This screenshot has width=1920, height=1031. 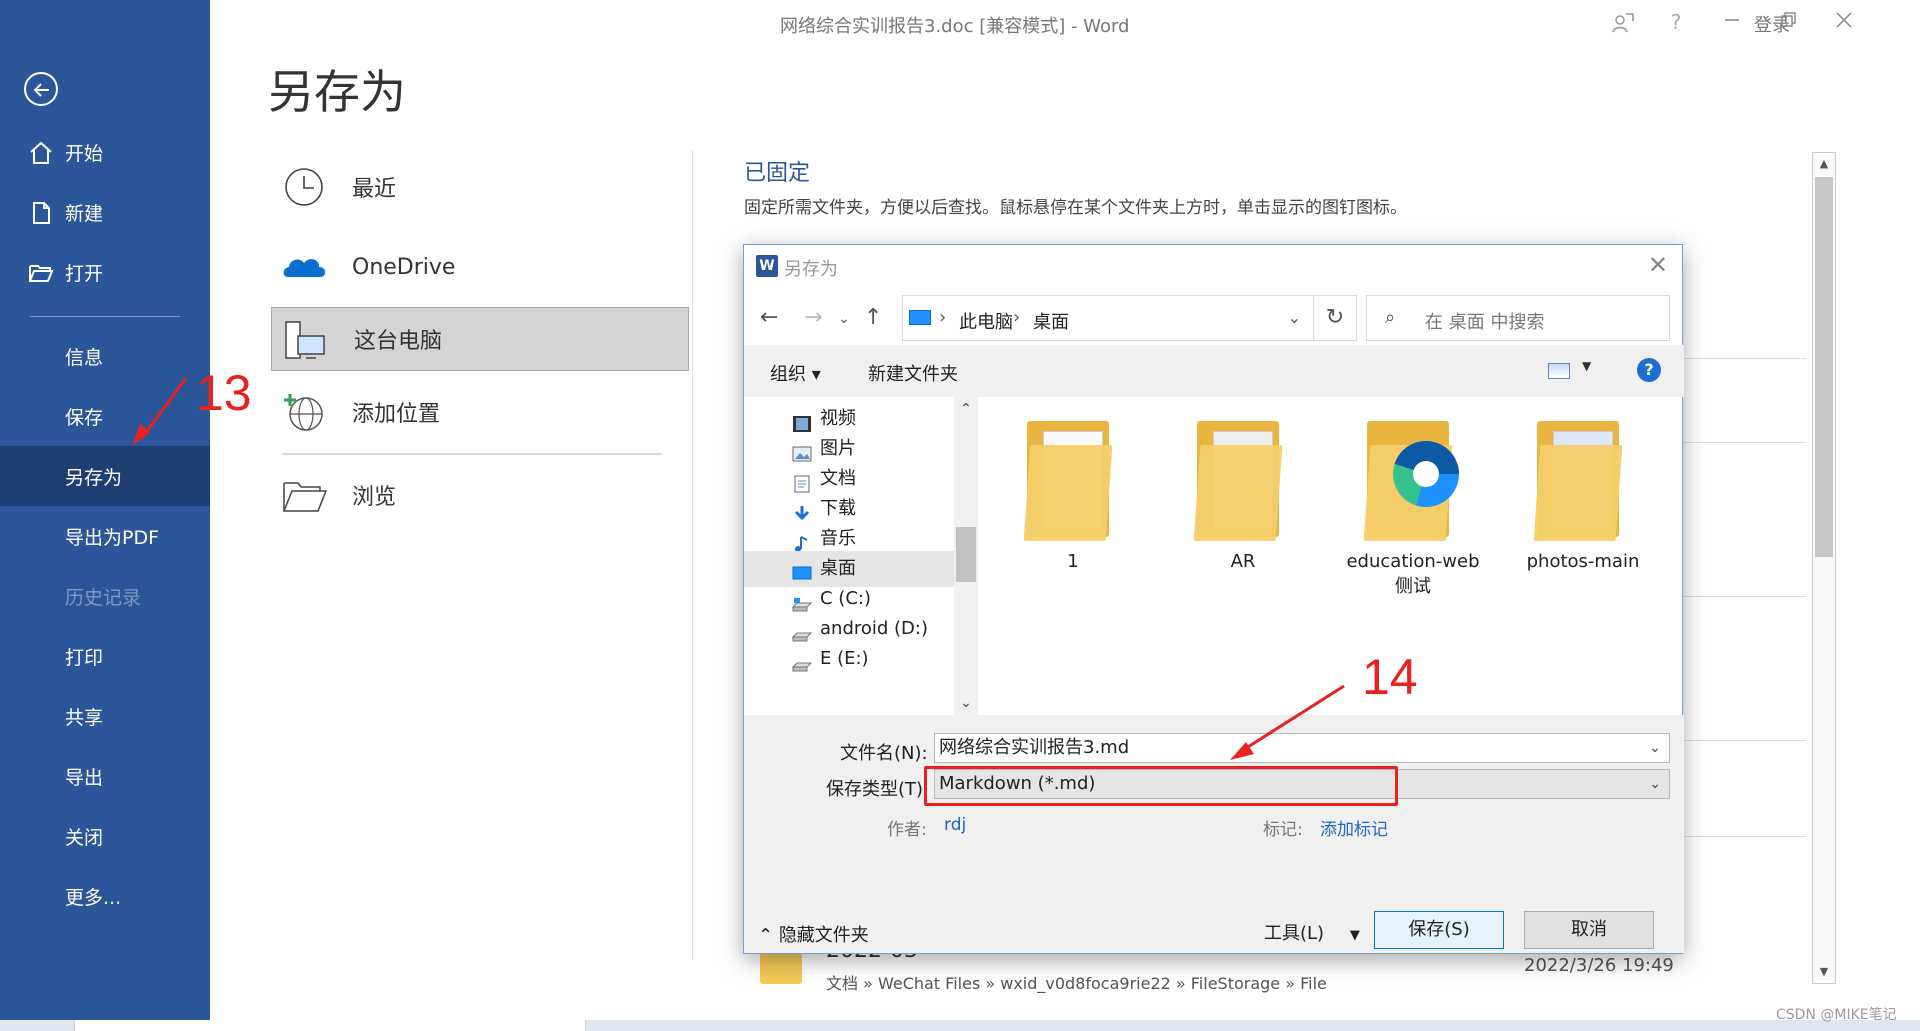 I want to click on annotation-highlight-box, so click(x=1161, y=786).